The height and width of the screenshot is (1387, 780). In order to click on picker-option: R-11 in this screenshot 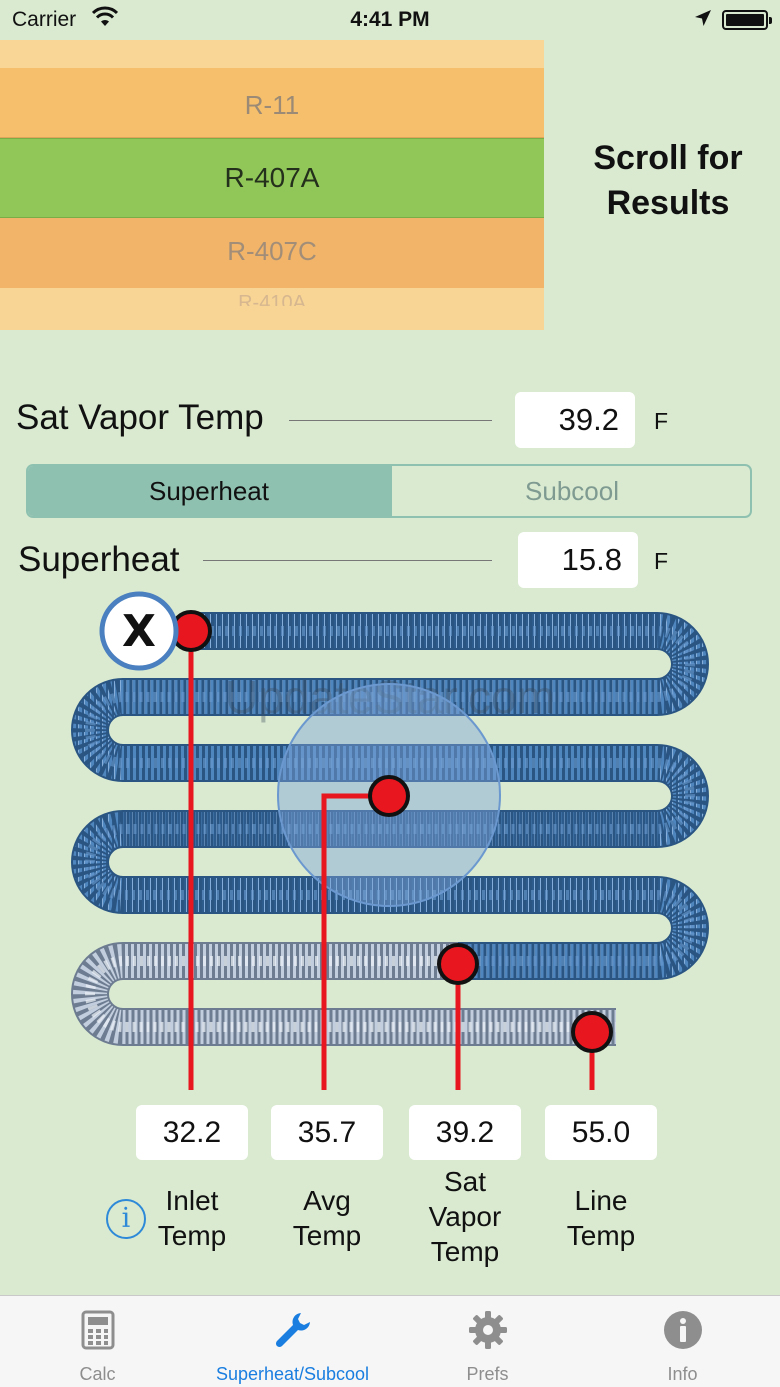, I will do `click(272, 105)`.